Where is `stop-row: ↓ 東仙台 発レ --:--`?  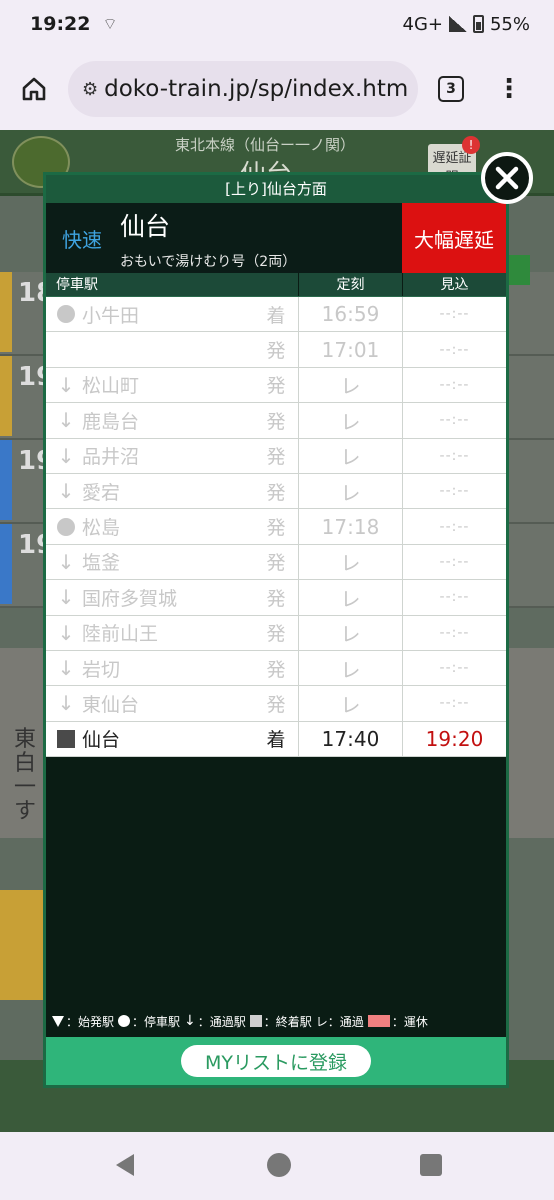 stop-row: ↓ 東仙台 発レ --:-- is located at coordinates (276, 704).